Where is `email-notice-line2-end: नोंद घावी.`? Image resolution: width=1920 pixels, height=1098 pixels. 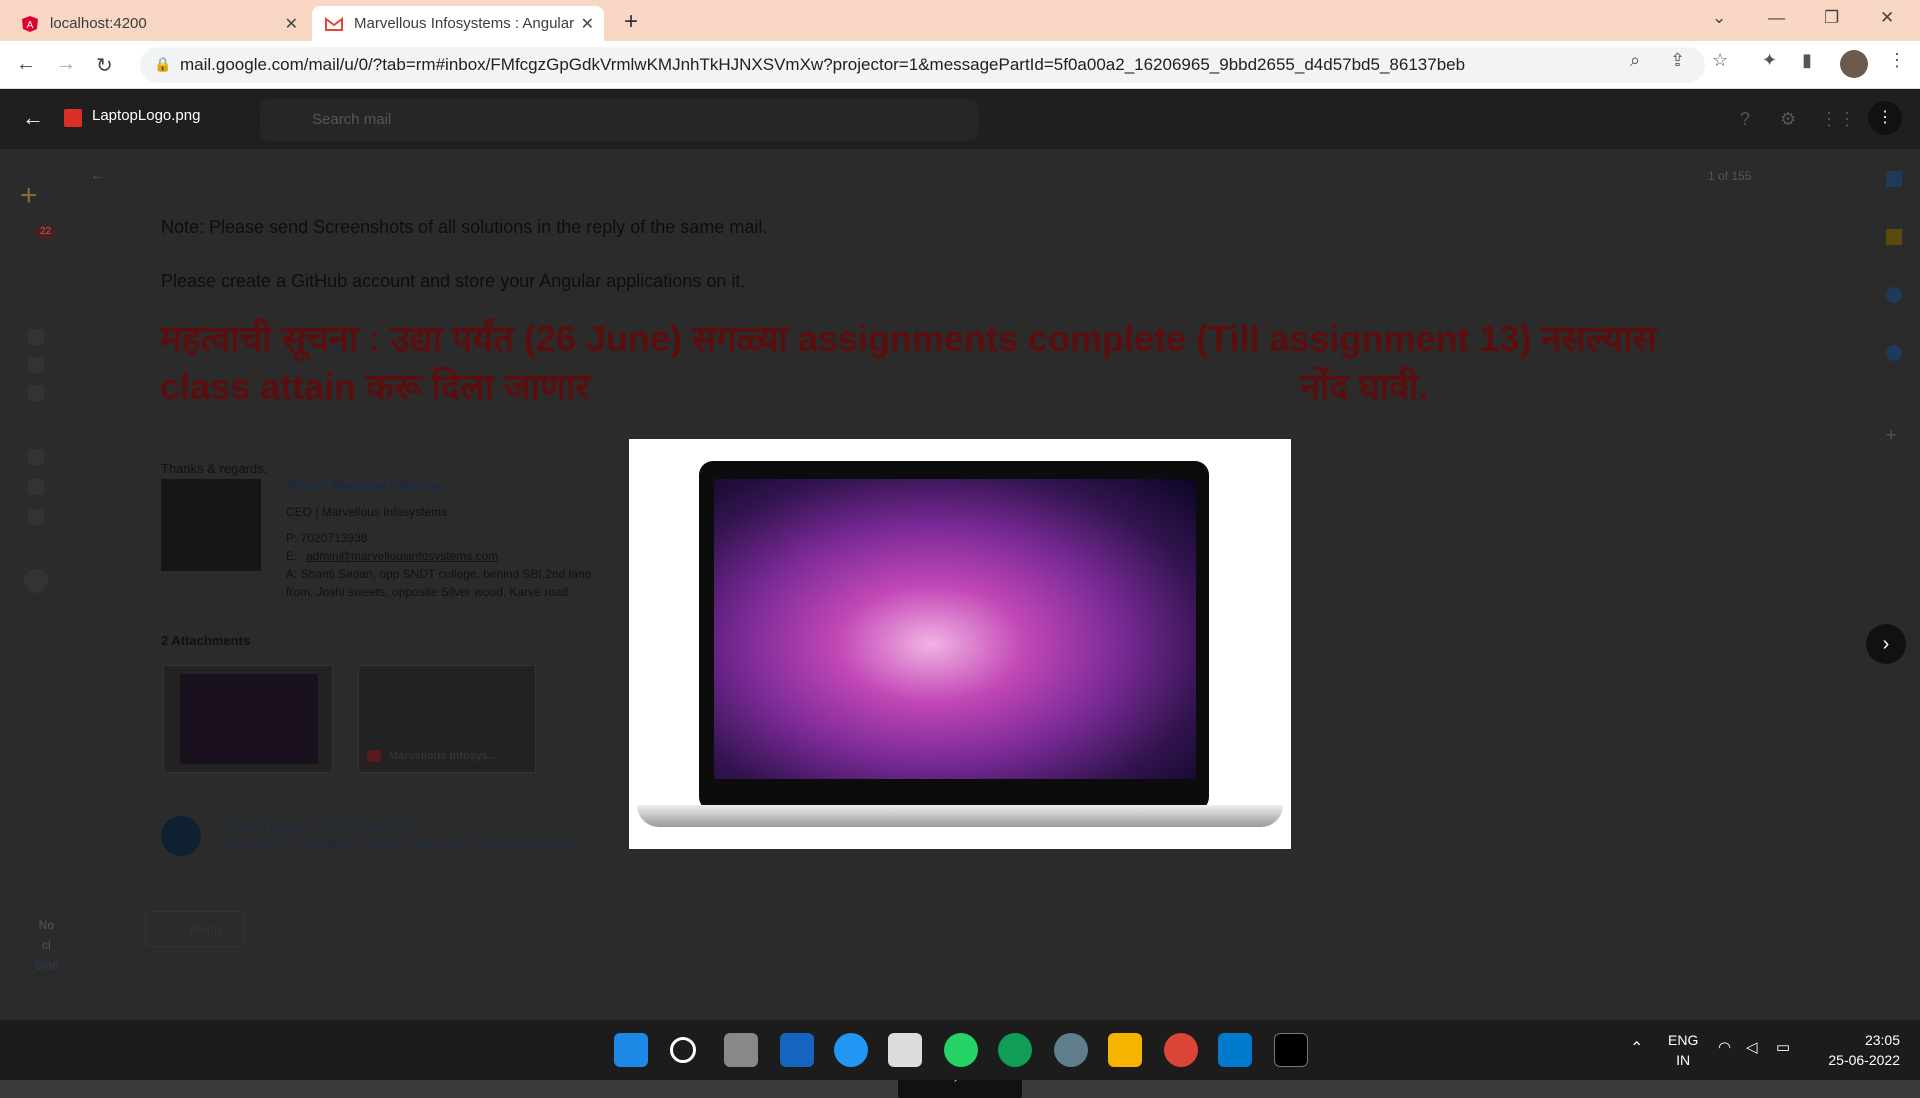 email-notice-line2-end: नोंद घावी. is located at coordinates (1364, 386).